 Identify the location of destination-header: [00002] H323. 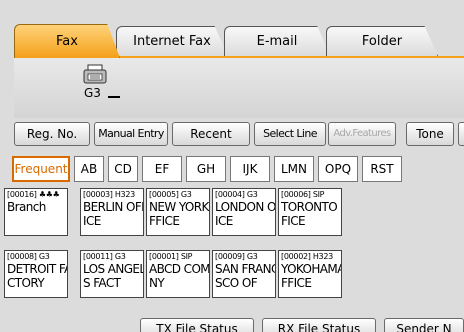
(307, 256).